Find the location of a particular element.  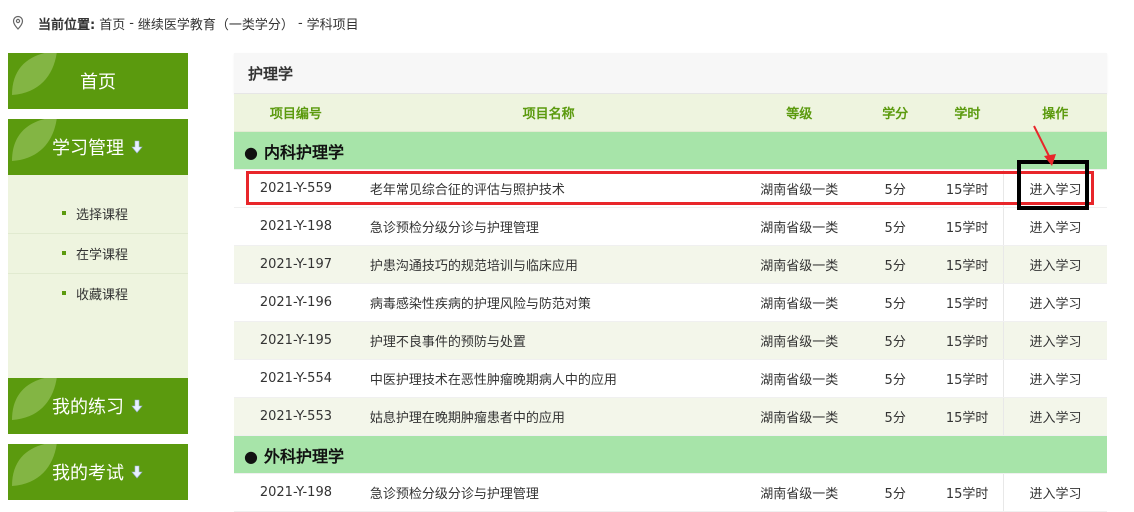

sidebar-item-exam: 我的考试 is located at coordinates (98, 472).